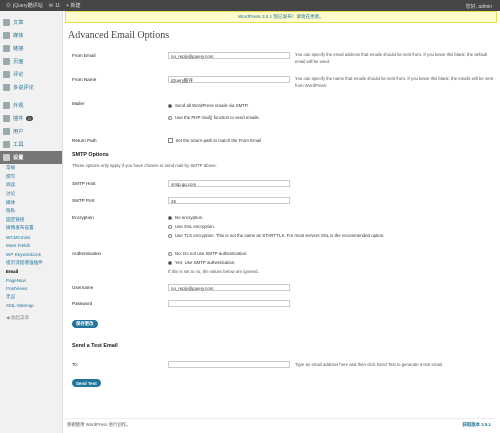  Describe the element at coordinates (31, 87) in the screenshot. I see `menu-item-duoshuo: 多说评论` at that location.